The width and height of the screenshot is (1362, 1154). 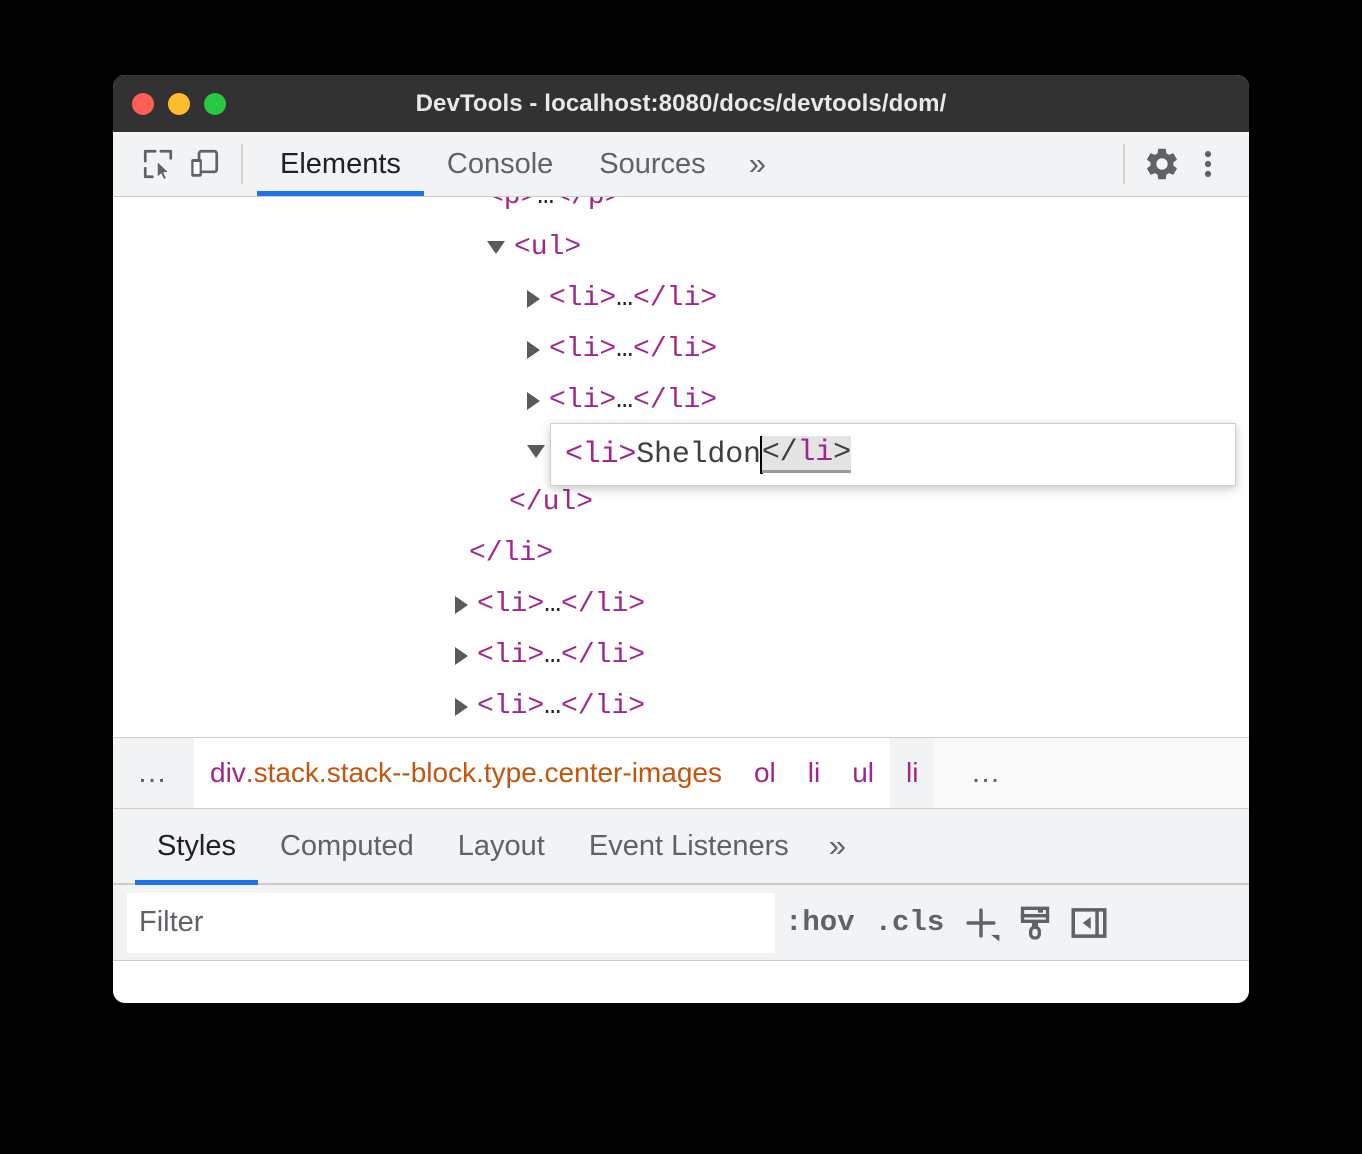 I want to click on editor-text-value: Sheldon, so click(x=698, y=455).